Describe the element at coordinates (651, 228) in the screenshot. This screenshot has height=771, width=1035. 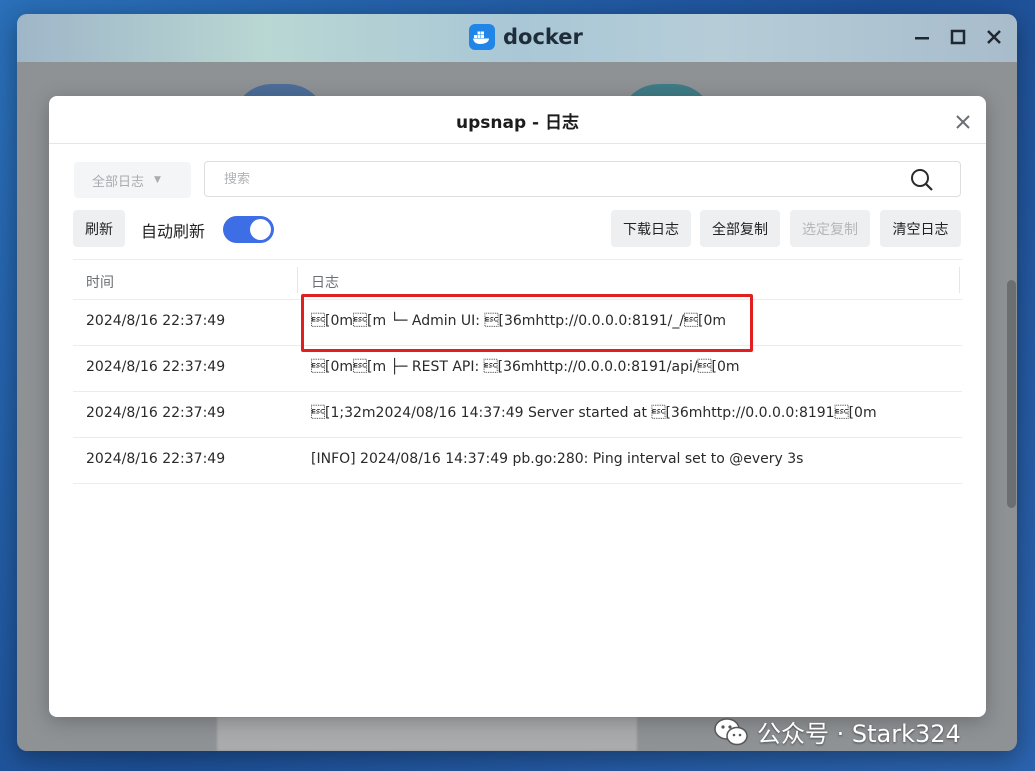
I see `download-log-button: 下载日志` at that location.